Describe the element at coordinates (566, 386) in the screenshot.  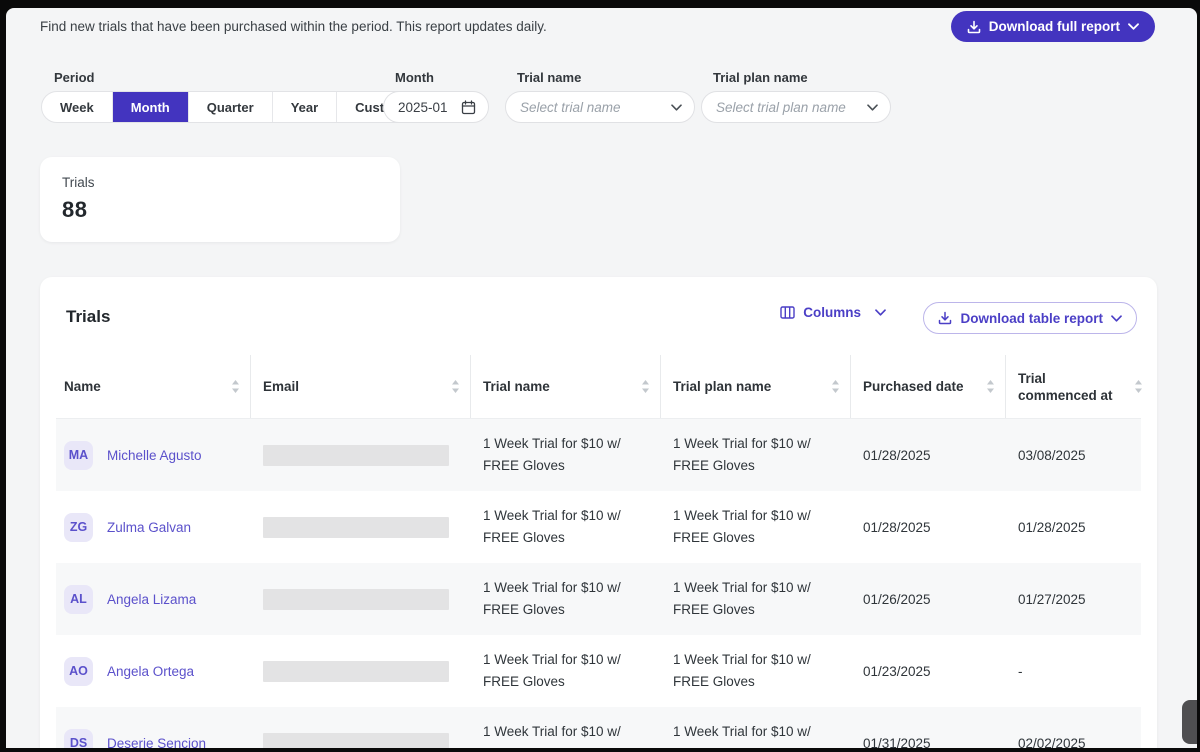
I see `column-header-trial-name: Trial name` at that location.